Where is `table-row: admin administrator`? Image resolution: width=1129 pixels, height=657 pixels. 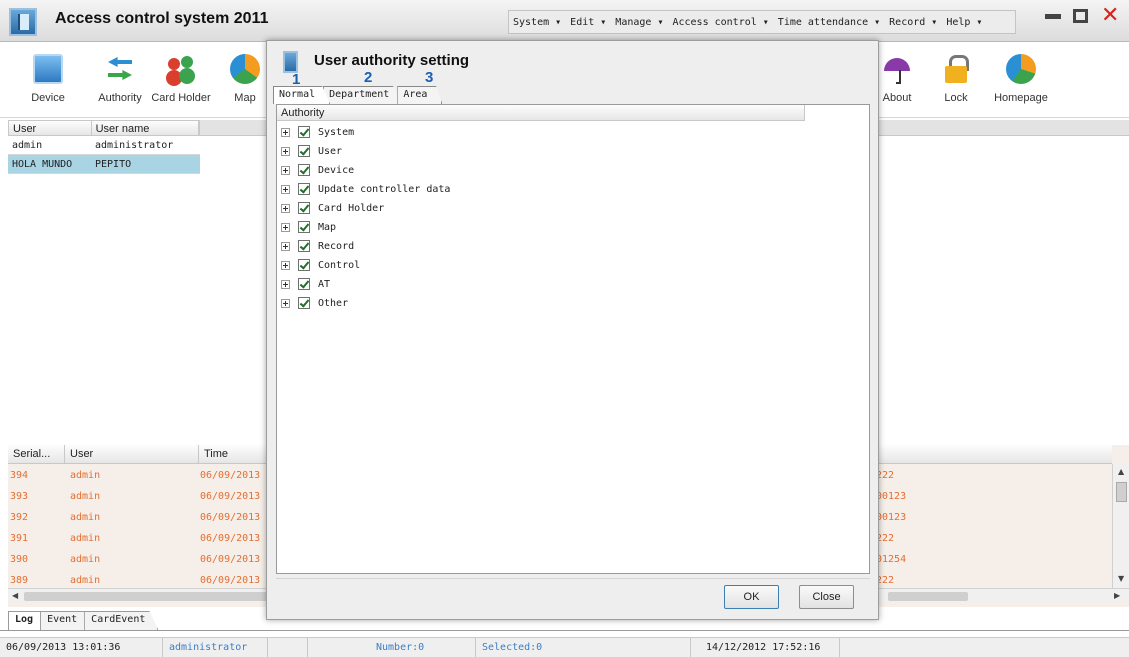
table-row: admin administrator is located at coordinates (104, 145).